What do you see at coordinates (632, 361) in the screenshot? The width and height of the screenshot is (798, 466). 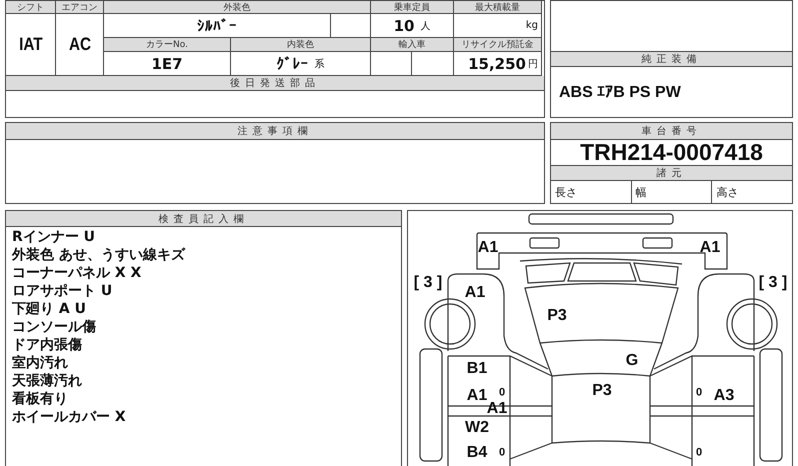 I see `damage-mark: G` at bounding box center [632, 361].